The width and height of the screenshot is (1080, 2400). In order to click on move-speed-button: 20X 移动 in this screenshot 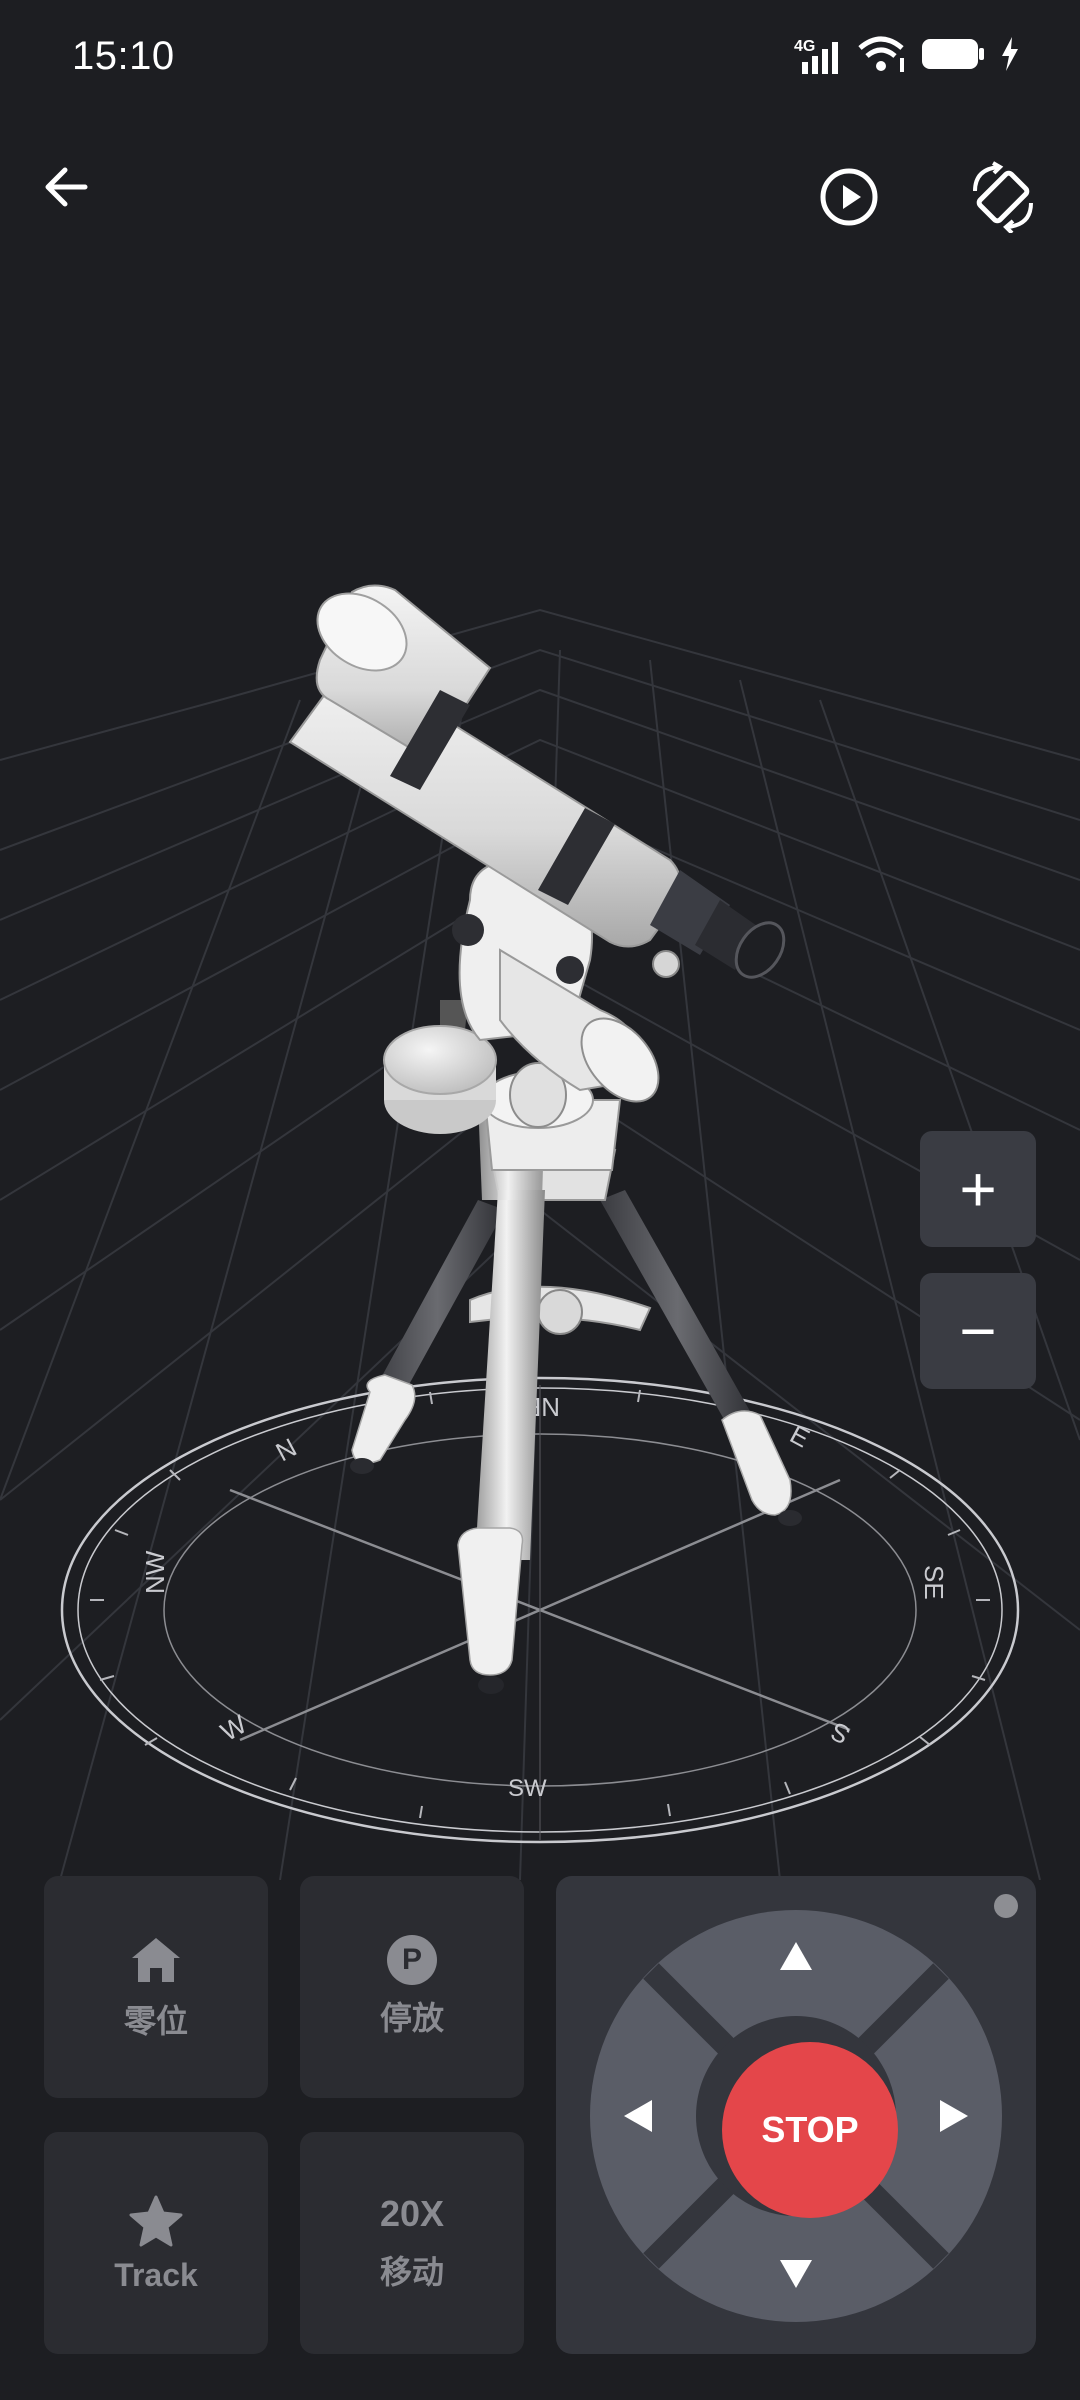, I will do `click(412, 2243)`.